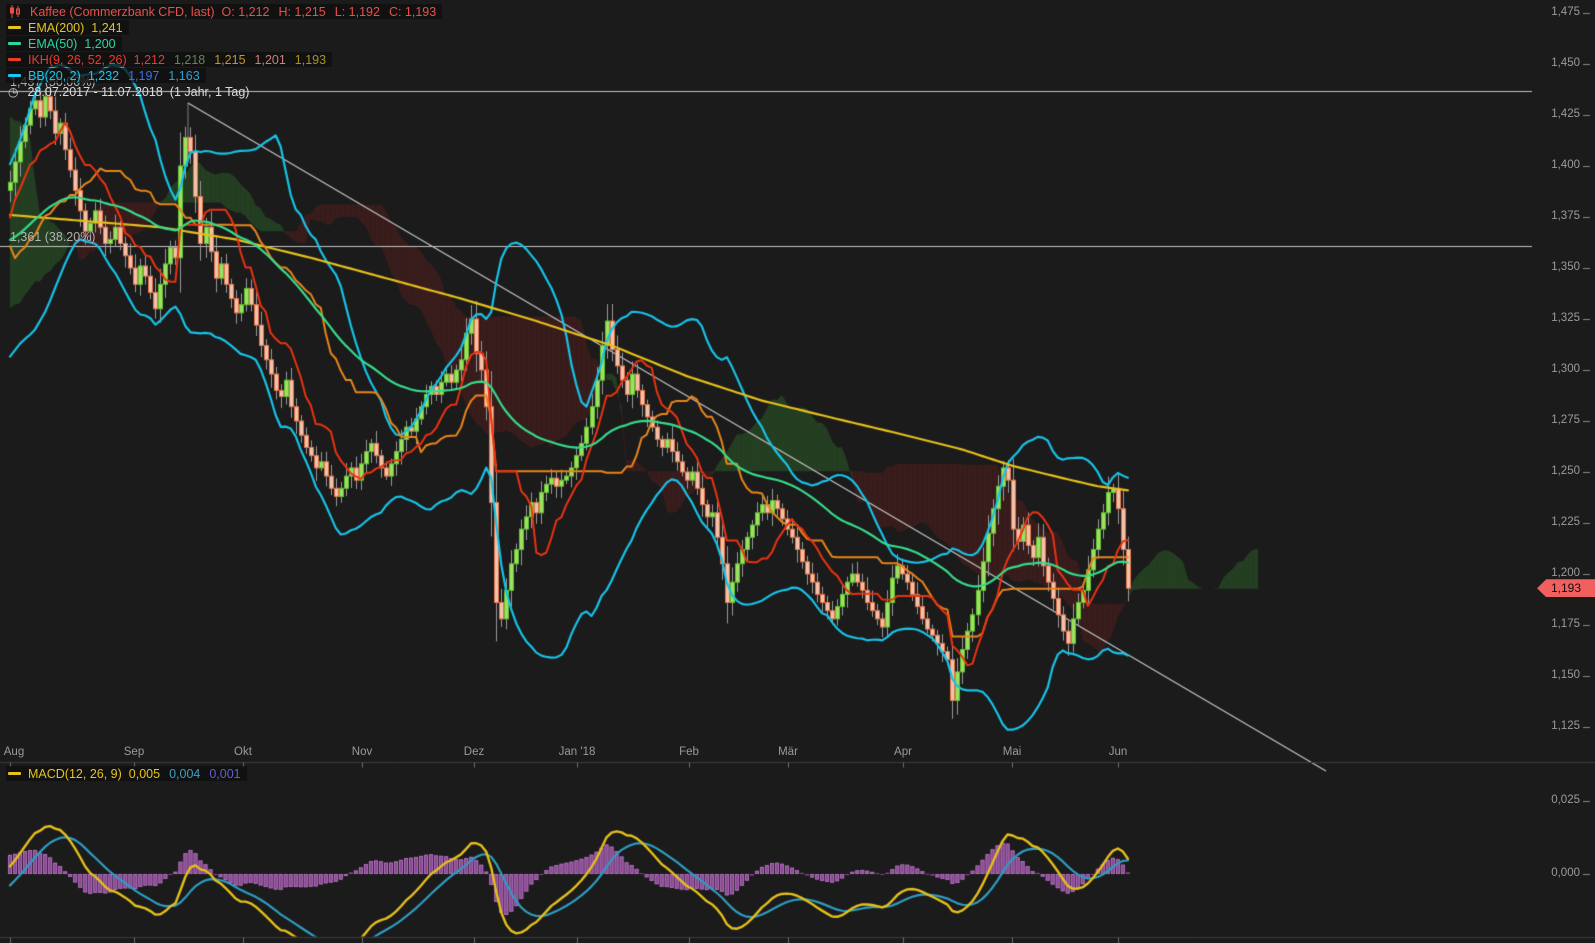  I want to click on macd-hist-value: 0,001, so click(225, 773).